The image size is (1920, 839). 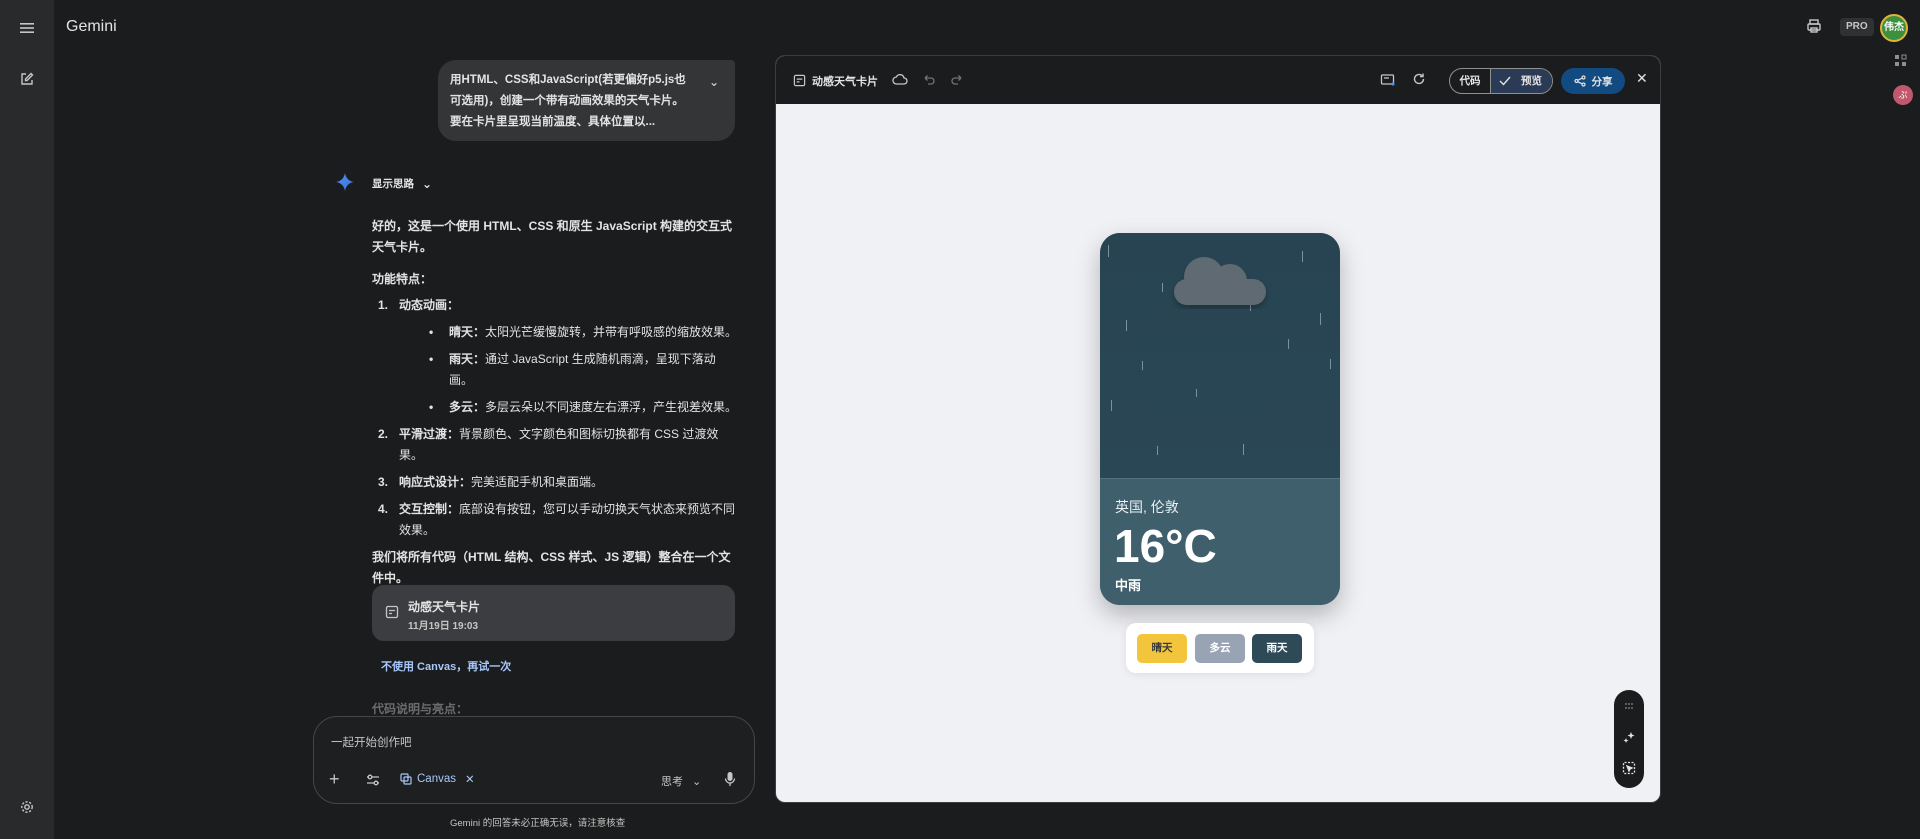 What do you see at coordinates (555, 520) in the screenshot?
I see `list-item: 4. 交互控制：底部设有按钮，您可以手动切换天气状态来预览不同效果。` at bounding box center [555, 520].